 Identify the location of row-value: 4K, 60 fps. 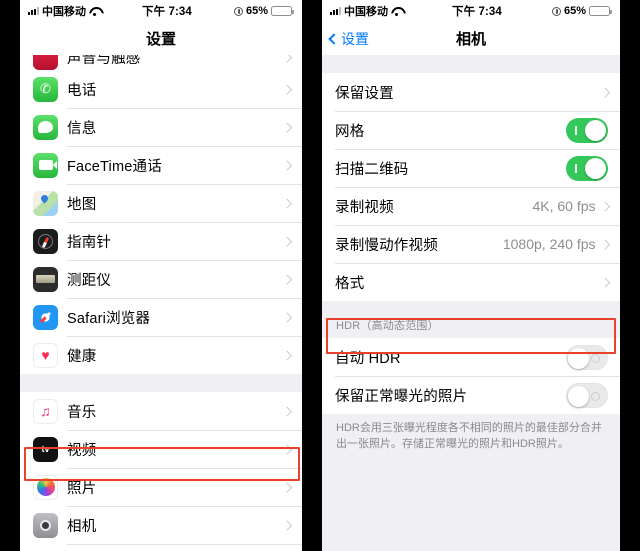
(564, 206).